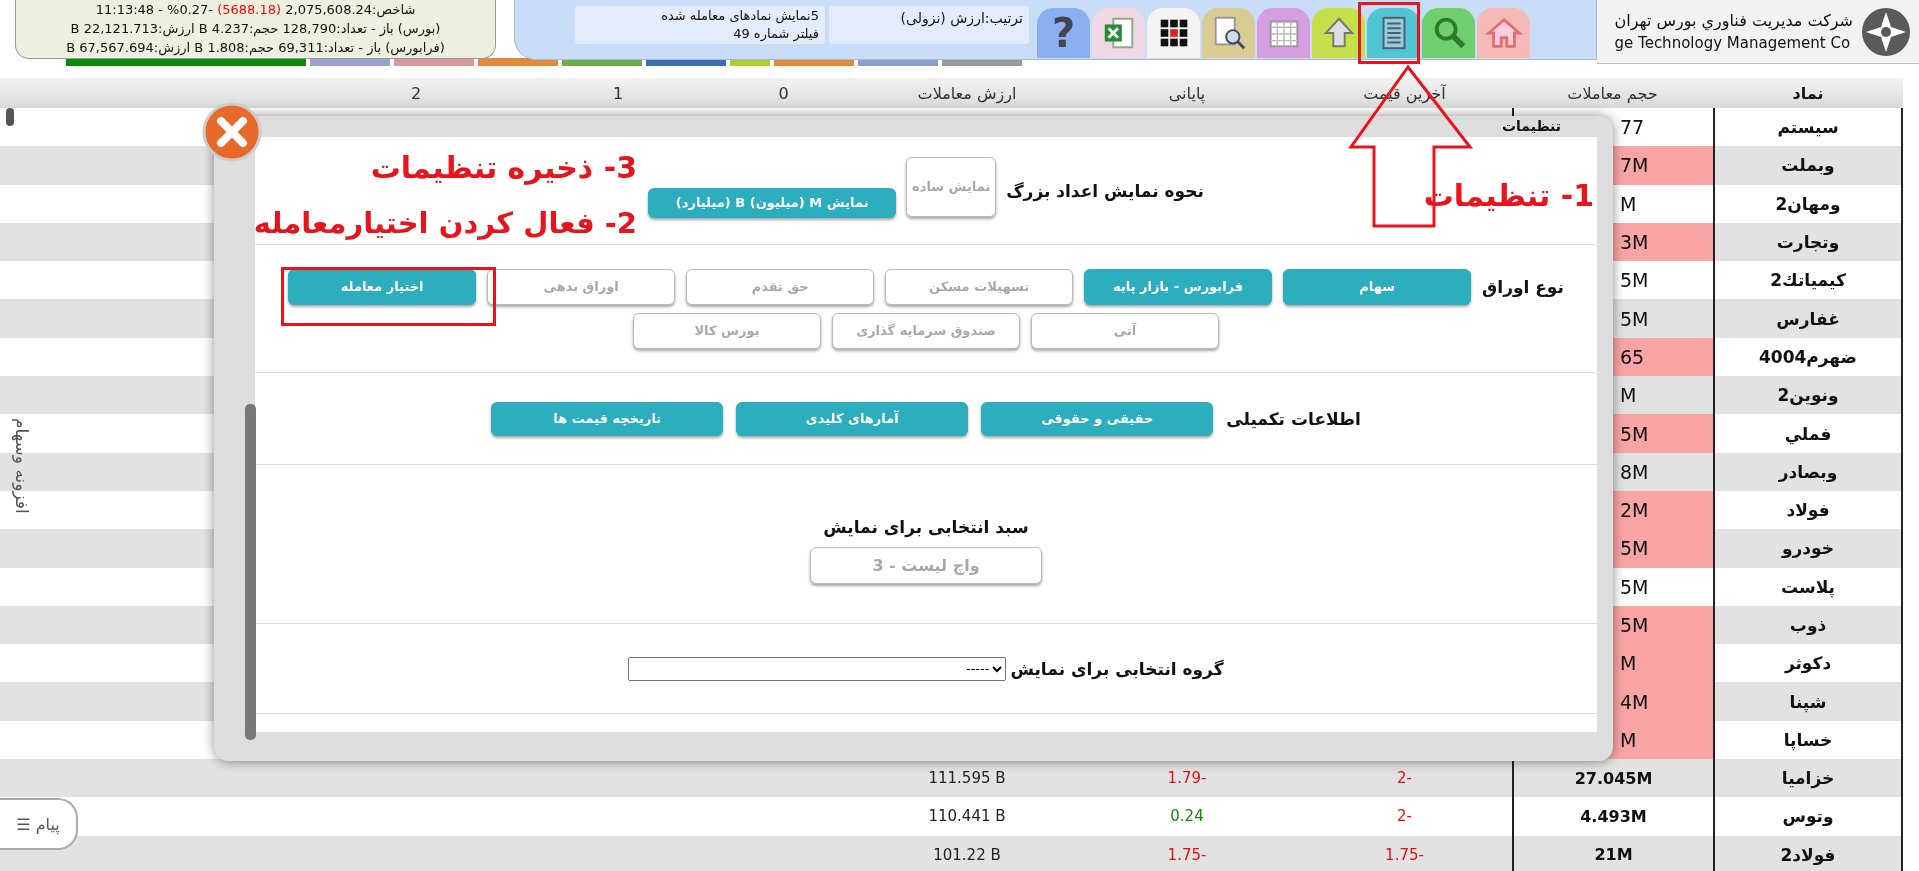  I want to click on toggle-button: صندوق سرمایه گذاری, so click(926, 330).